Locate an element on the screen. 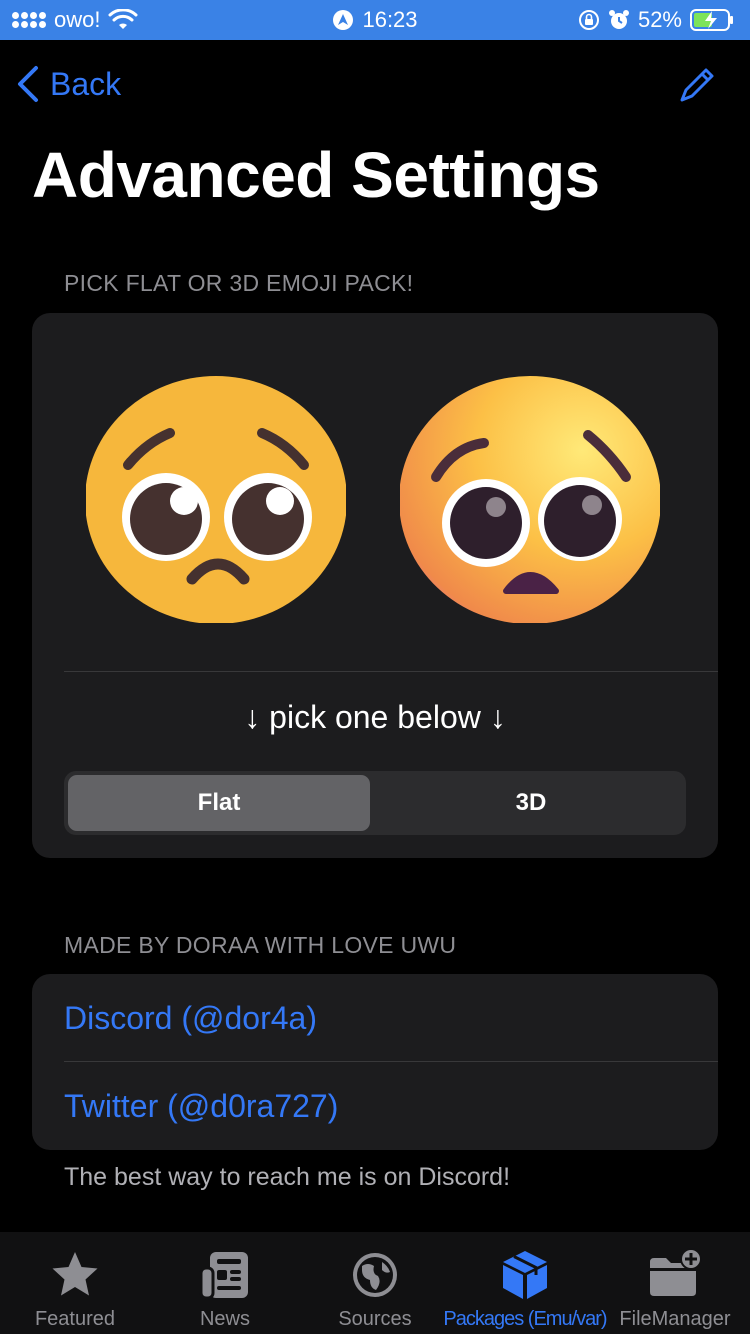 This screenshot has height=1334, width=750. twitter-link: Twitter (@d0ra727) is located at coordinates (201, 1106).